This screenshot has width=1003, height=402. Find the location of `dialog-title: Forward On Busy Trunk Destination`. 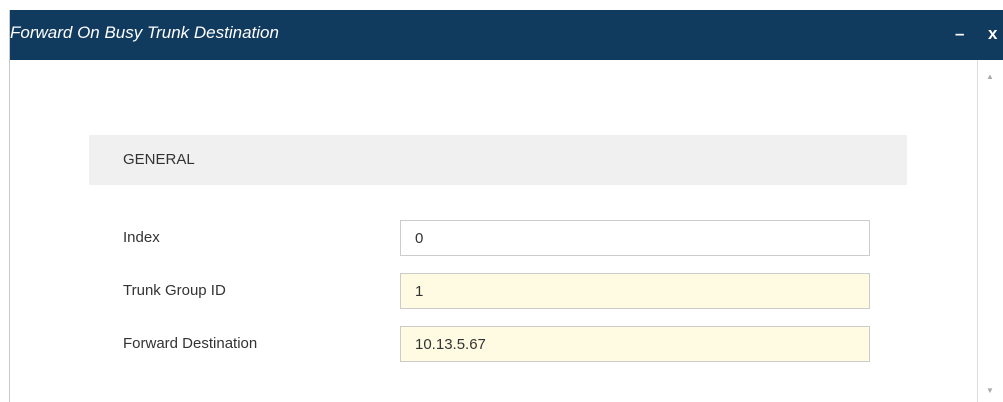

dialog-title: Forward On Busy Trunk Destination is located at coordinates (144, 32).